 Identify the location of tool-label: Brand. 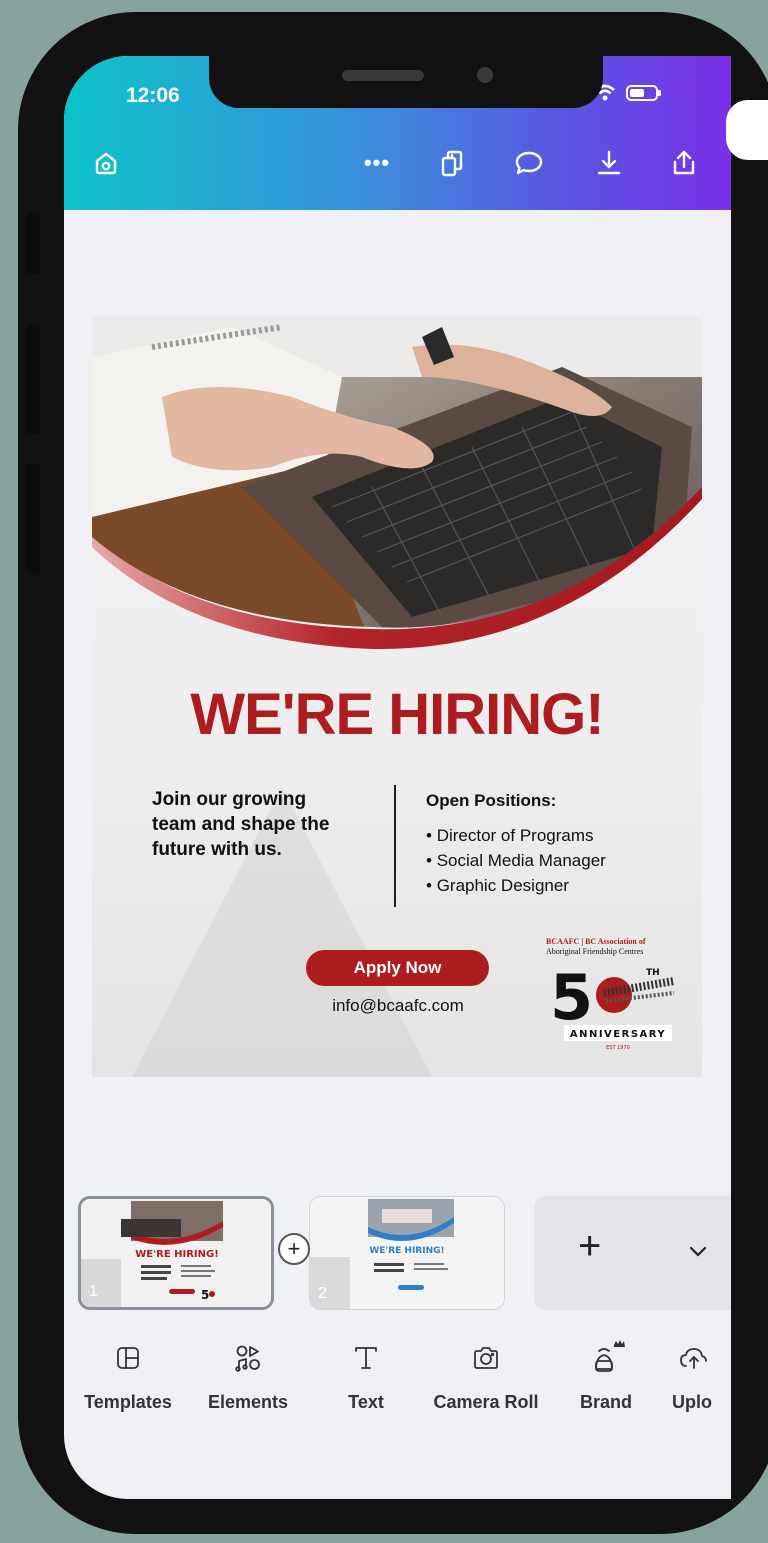
(605, 1402).